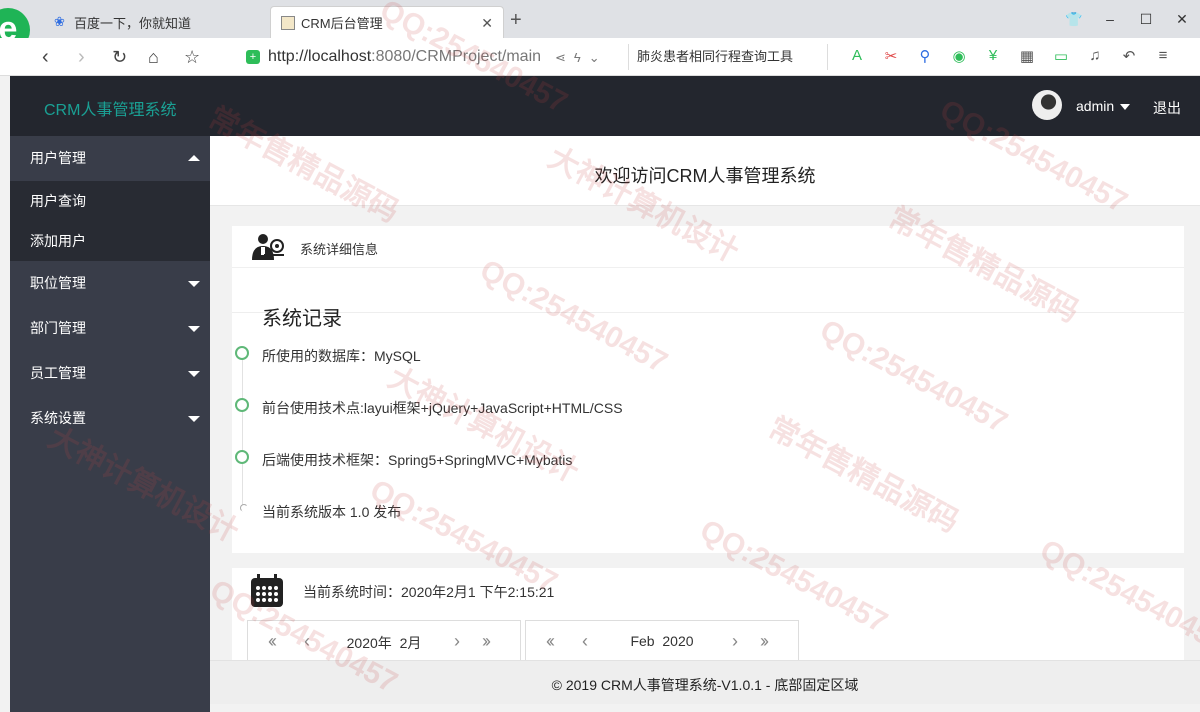 This screenshot has width=1200, height=712. I want to click on timeline-text: 后端使用技术框架：Spring5+SpringMVC+Mybatis, so click(417, 460).